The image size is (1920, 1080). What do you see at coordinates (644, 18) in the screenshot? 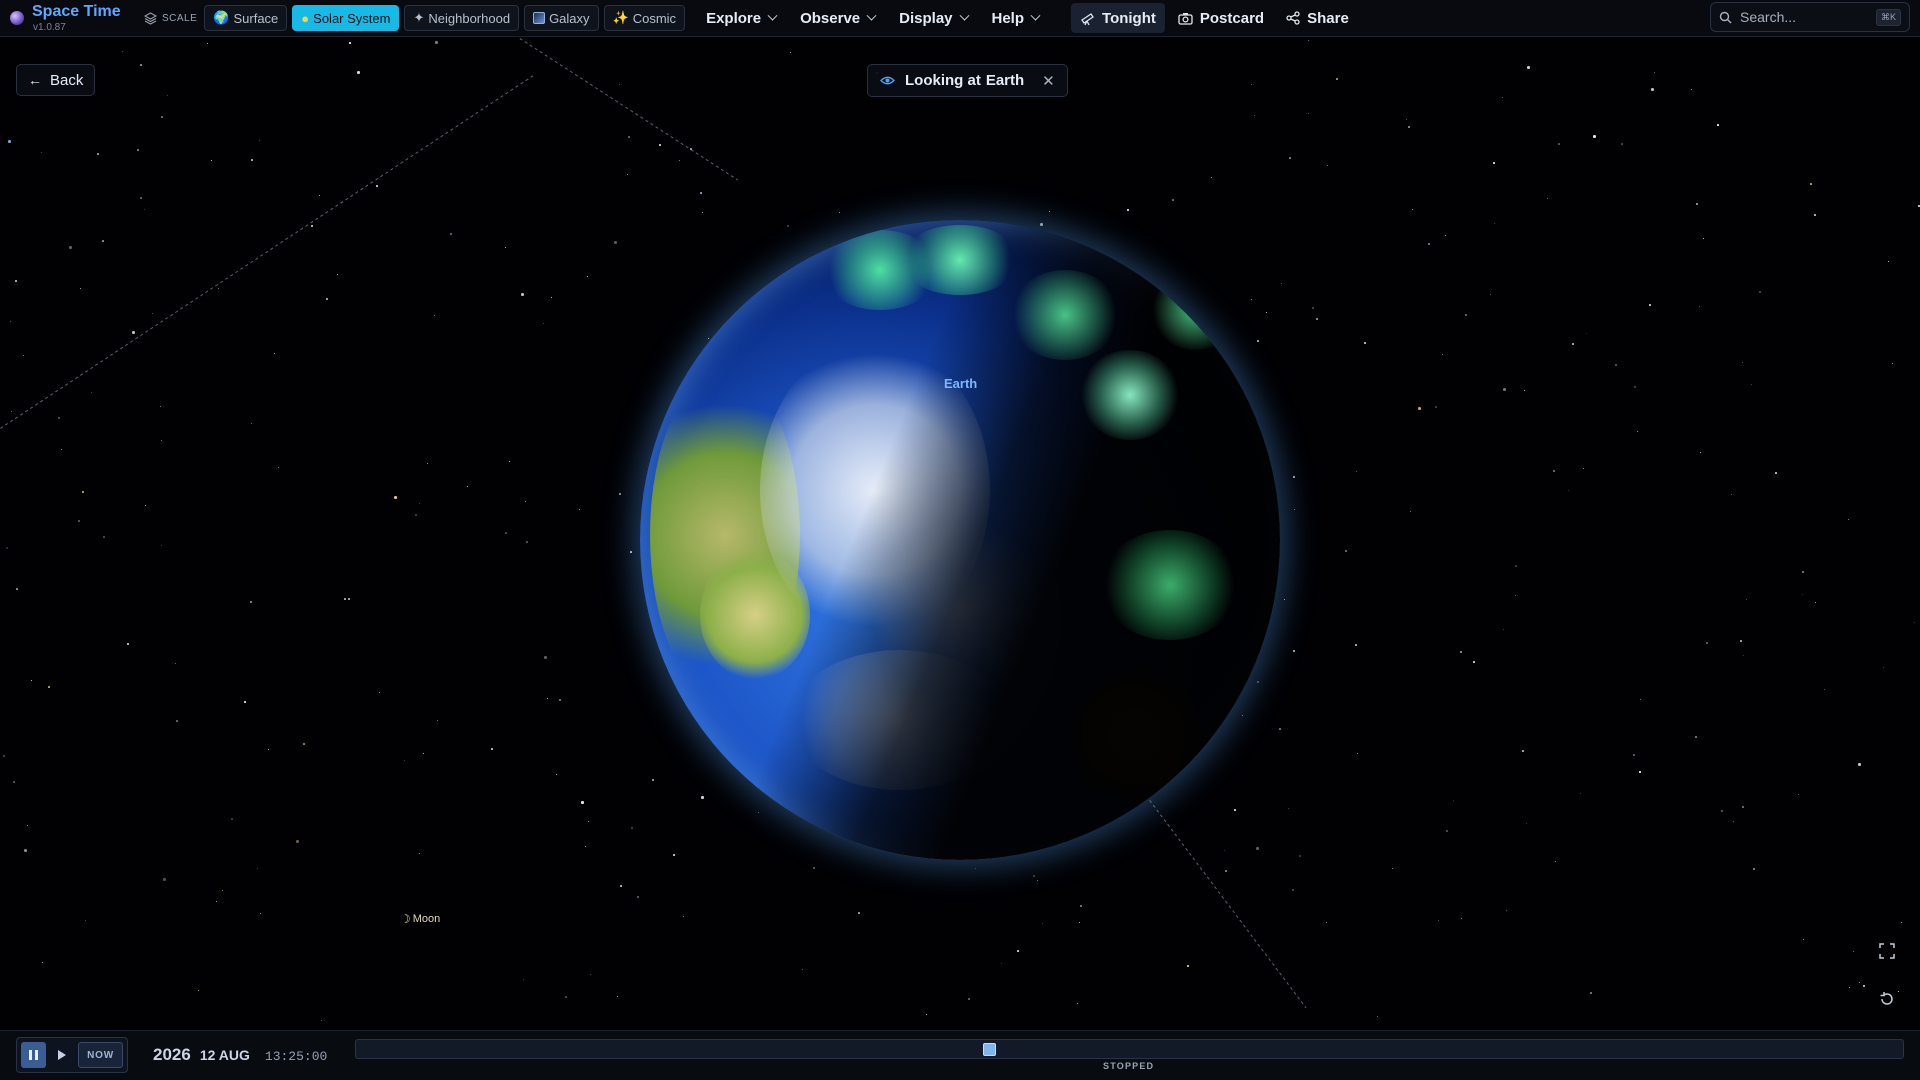
I see `scale-cosmic-button: ✨ Cosmic` at bounding box center [644, 18].